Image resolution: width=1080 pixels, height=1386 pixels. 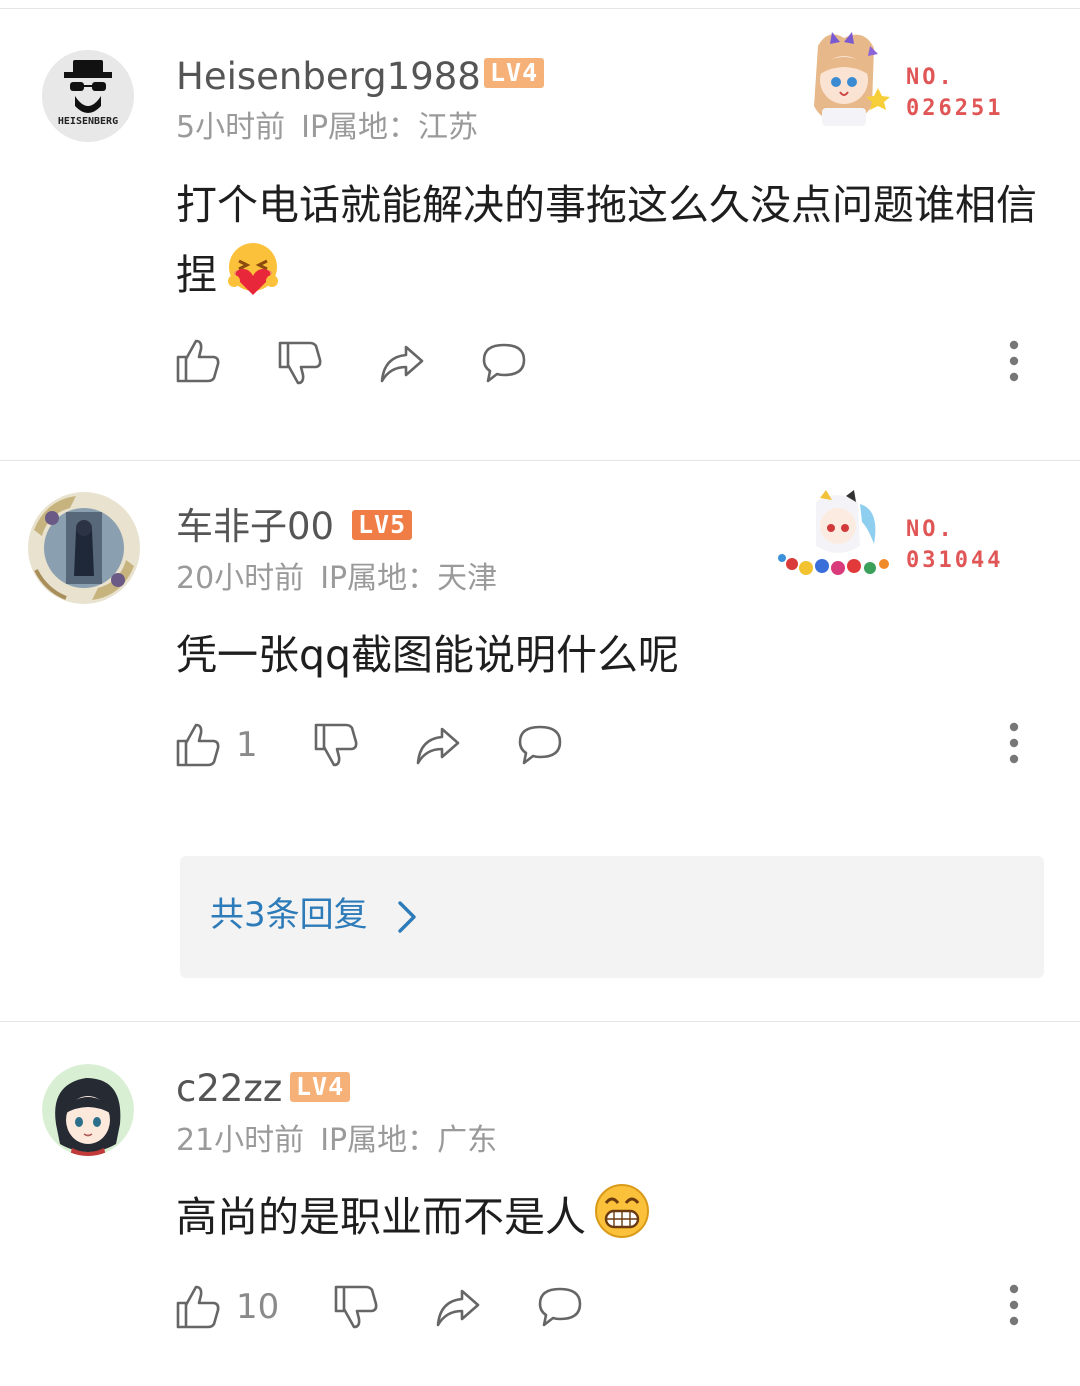 I want to click on comment-text: 打个电话就能解决的事拖这么久没点问题谁相信捏, so click(x=611, y=240).